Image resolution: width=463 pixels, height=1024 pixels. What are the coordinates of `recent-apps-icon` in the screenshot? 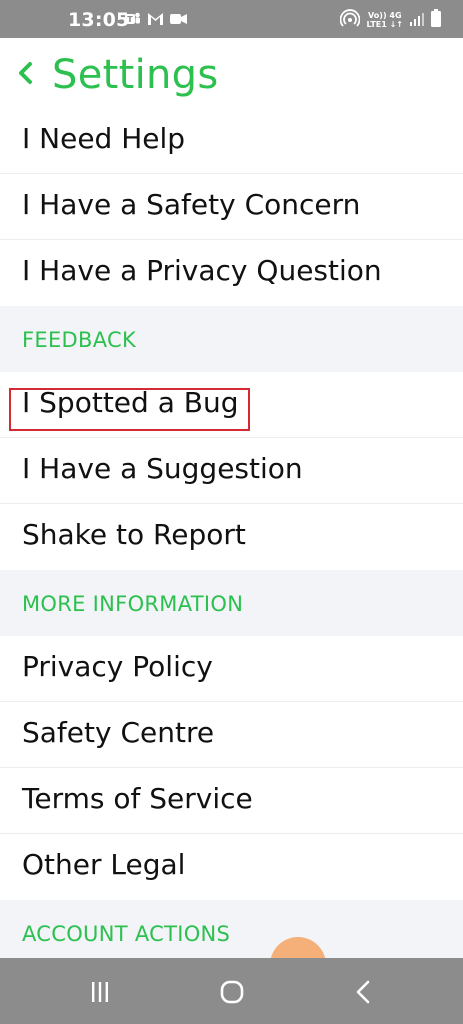 It's located at (100, 992).